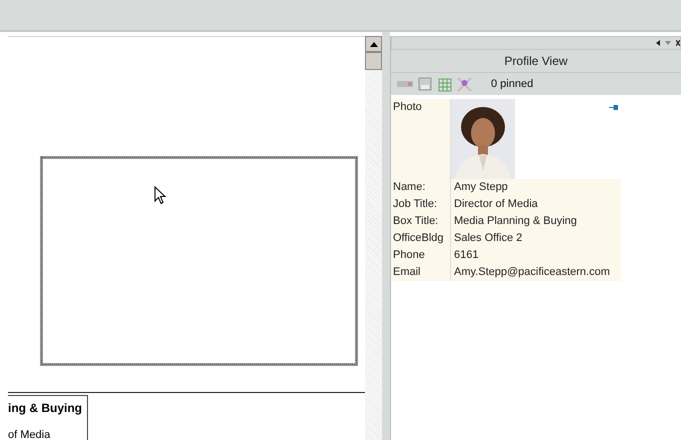  I want to click on field-label: Box Title:, so click(421, 221).